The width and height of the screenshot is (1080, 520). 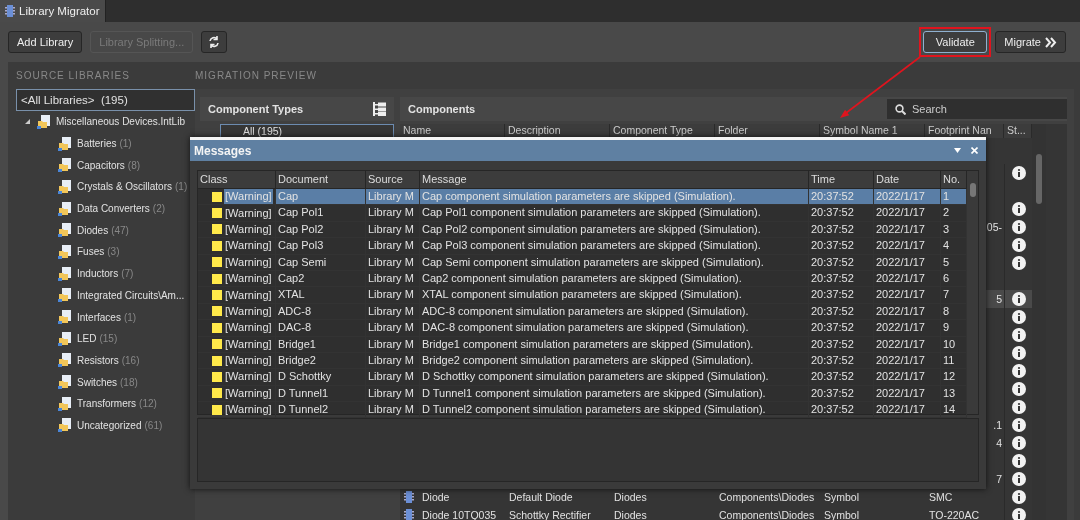 I want to click on search-field: Search, so click(x=977, y=109).